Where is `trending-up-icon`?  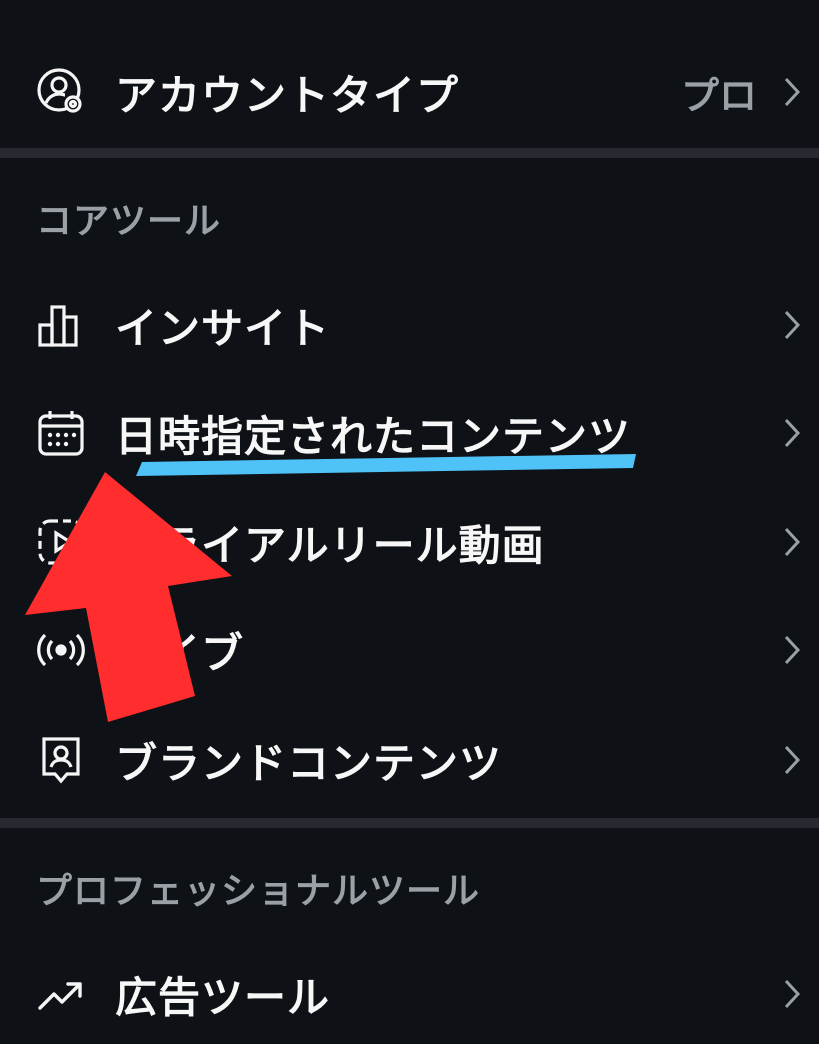 trending-up-icon is located at coordinates (61, 994).